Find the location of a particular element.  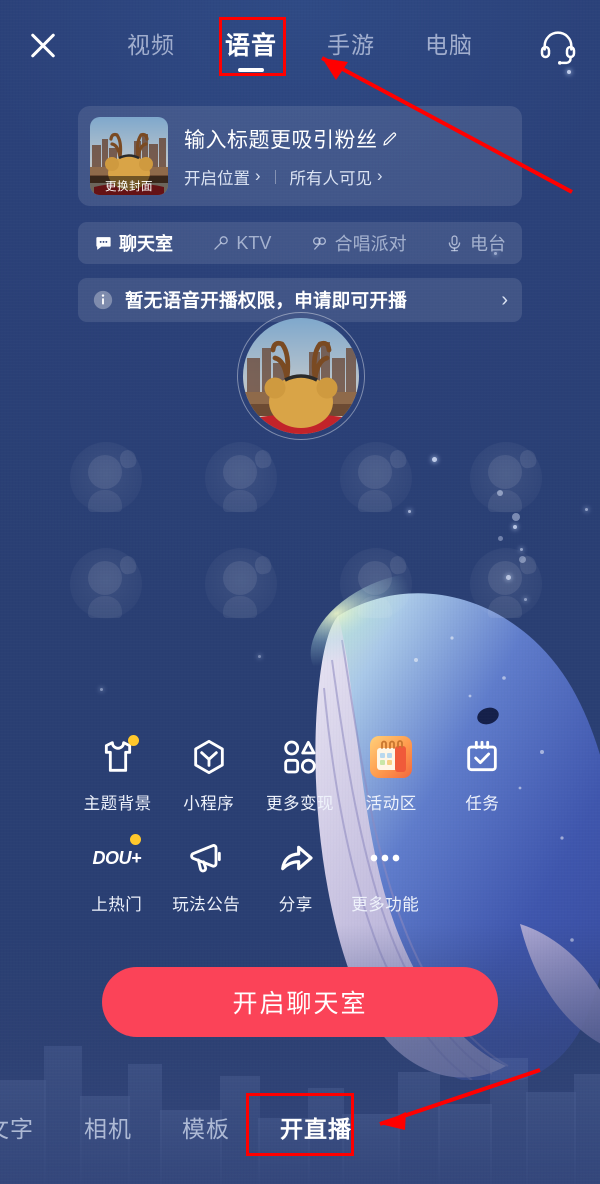

cover-thumbnail: 更换封面 is located at coordinates (129, 156).